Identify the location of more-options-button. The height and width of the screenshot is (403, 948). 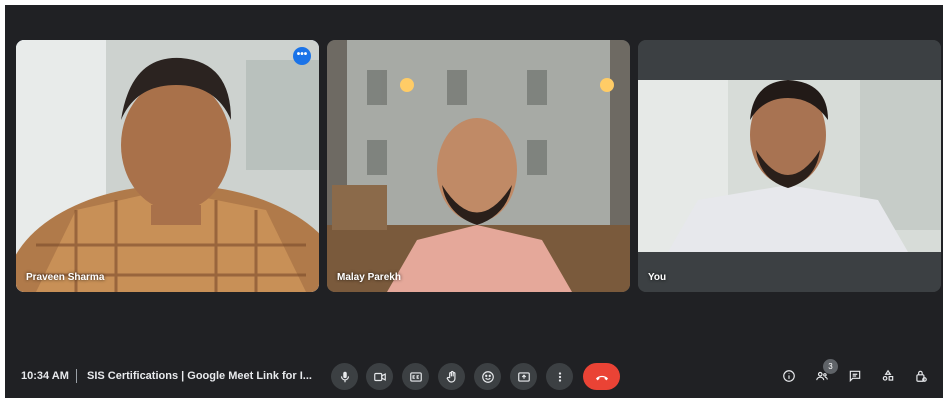
(559, 376).